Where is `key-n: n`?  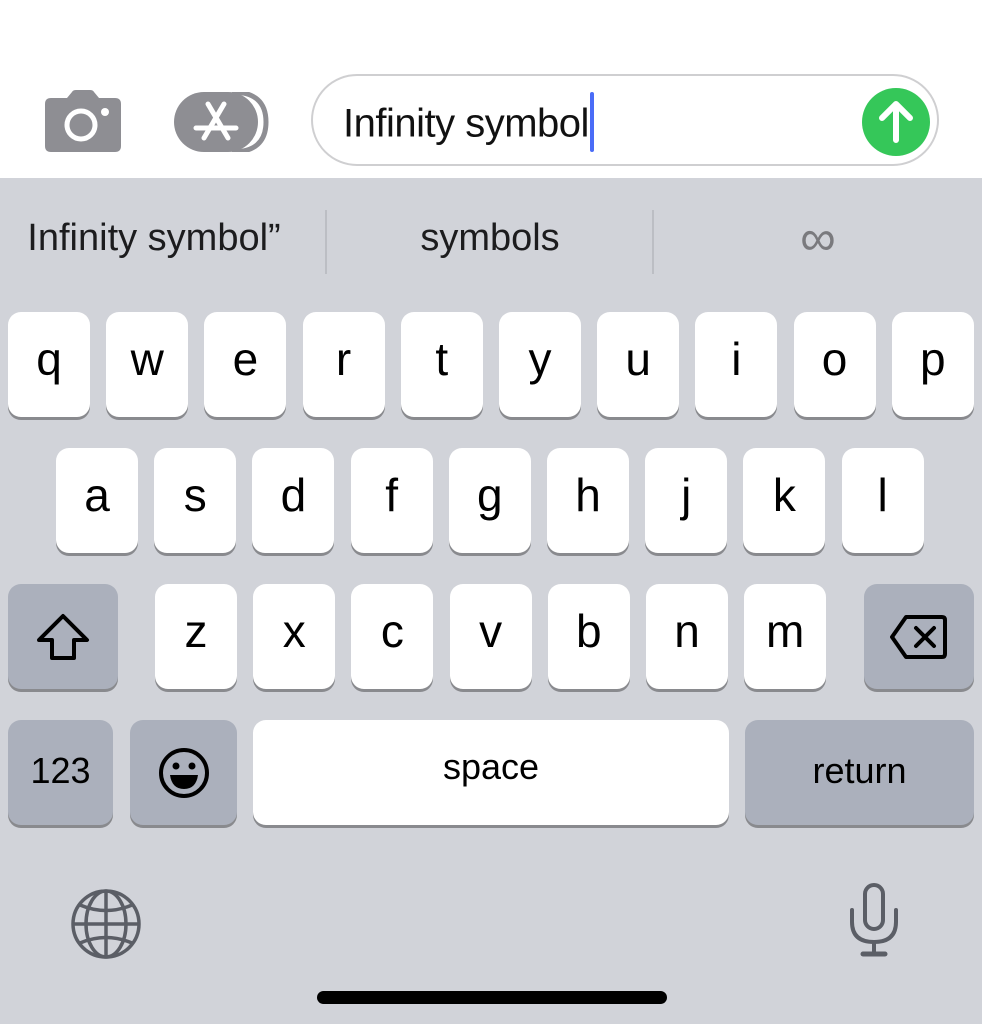 key-n: n is located at coordinates (687, 636).